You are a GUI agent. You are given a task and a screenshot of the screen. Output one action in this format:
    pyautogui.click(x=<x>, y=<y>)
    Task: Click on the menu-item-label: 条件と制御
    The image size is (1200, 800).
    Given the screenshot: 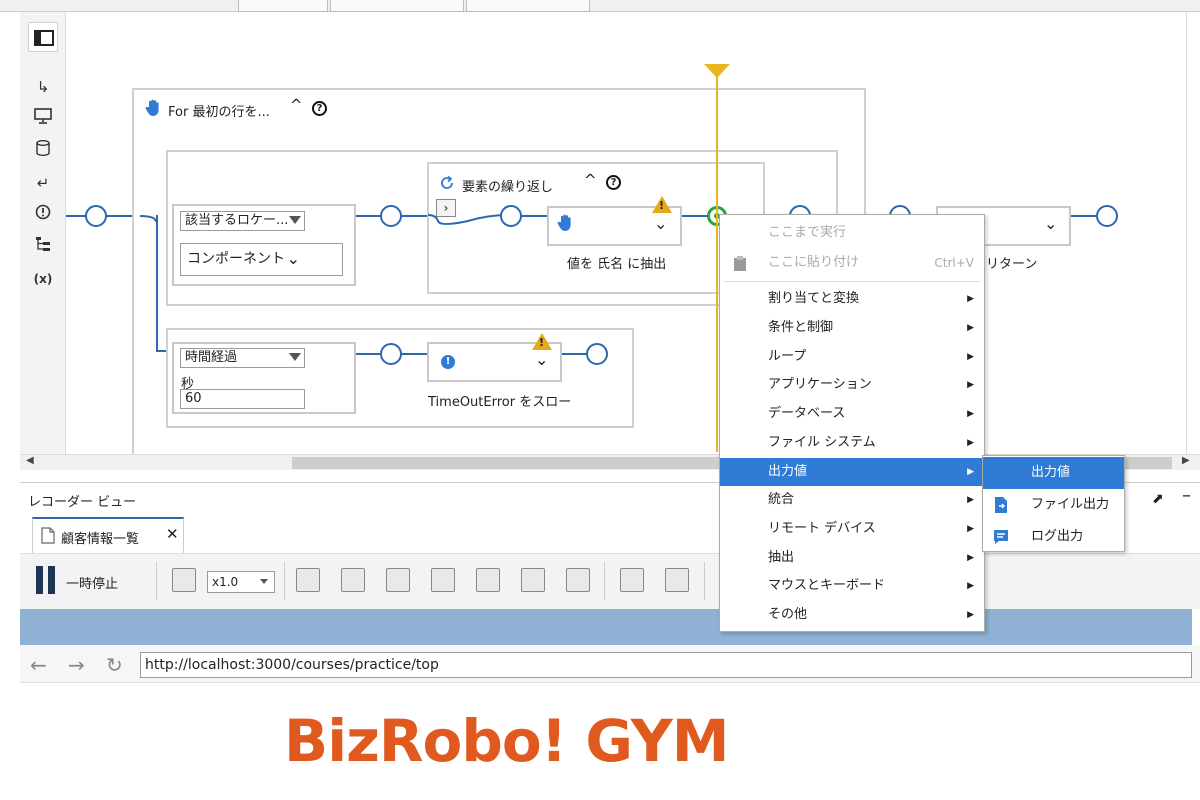 What is the action you would take?
    pyautogui.click(x=801, y=327)
    